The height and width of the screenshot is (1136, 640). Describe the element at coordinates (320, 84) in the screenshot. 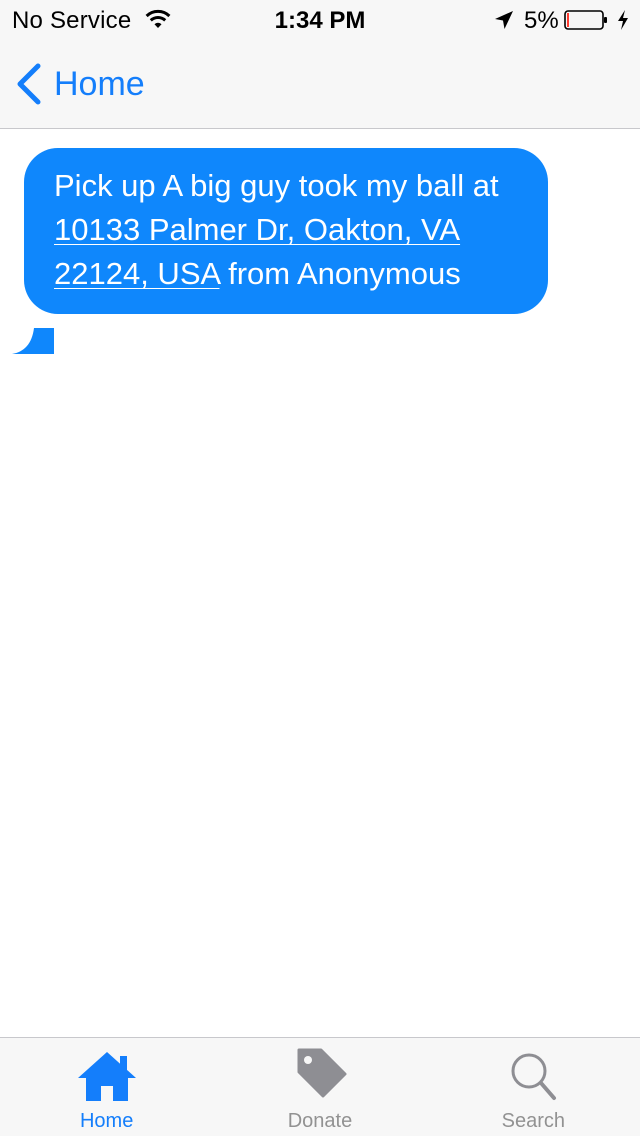

I see `navigation-bar: Home` at that location.